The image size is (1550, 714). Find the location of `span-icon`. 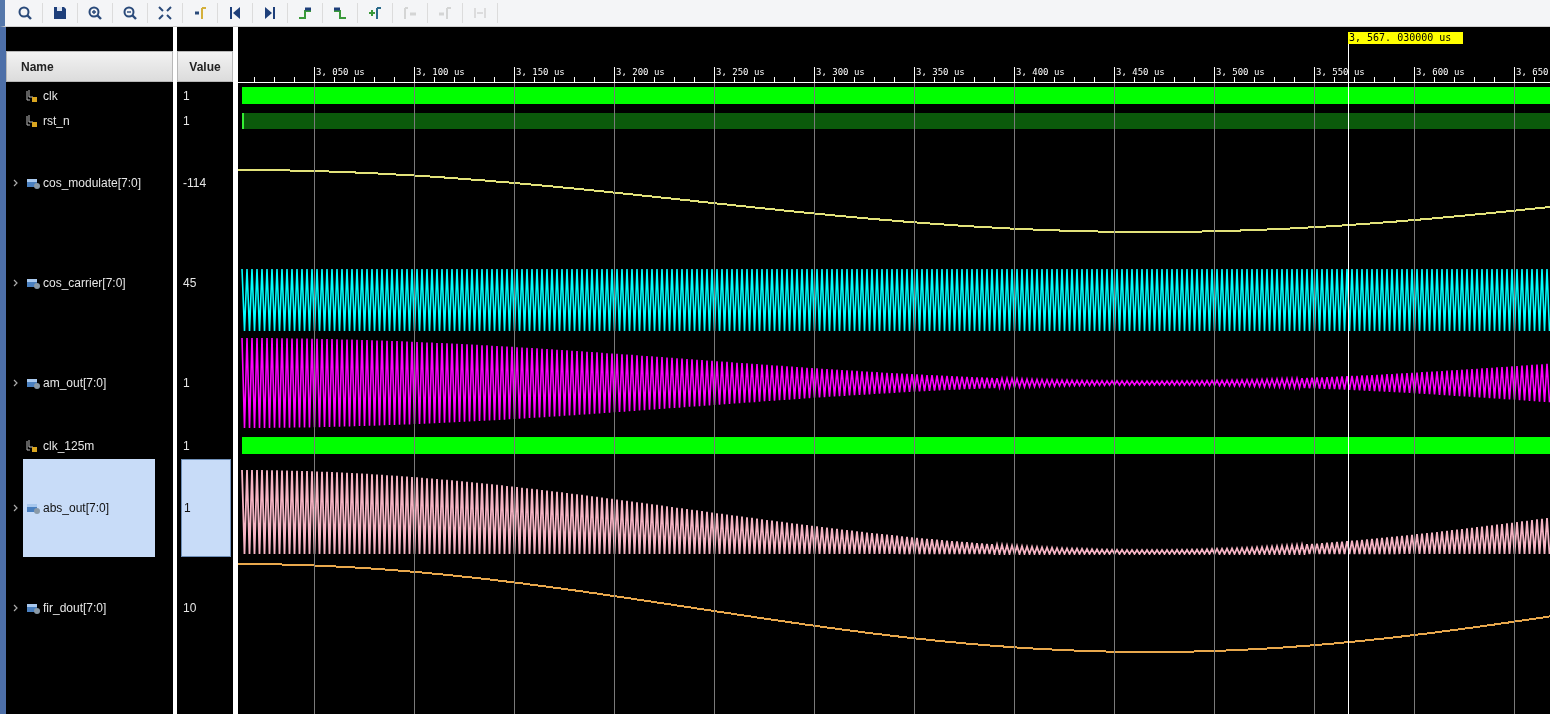

span-icon is located at coordinates (480, 13).